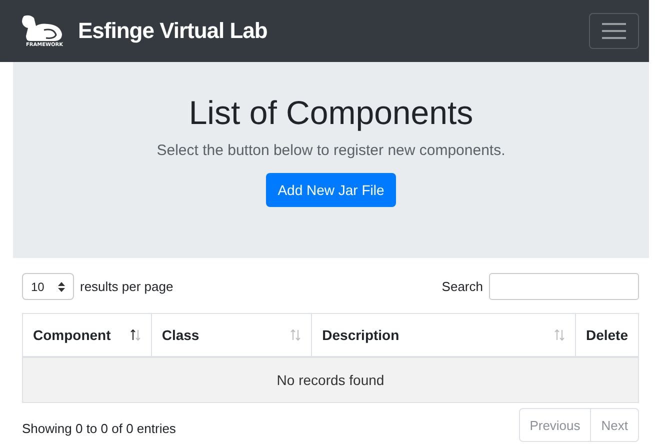 The height and width of the screenshot is (445, 655). Describe the element at coordinates (330, 379) in the screenshot. I see `empty-message: No records found` at that location.